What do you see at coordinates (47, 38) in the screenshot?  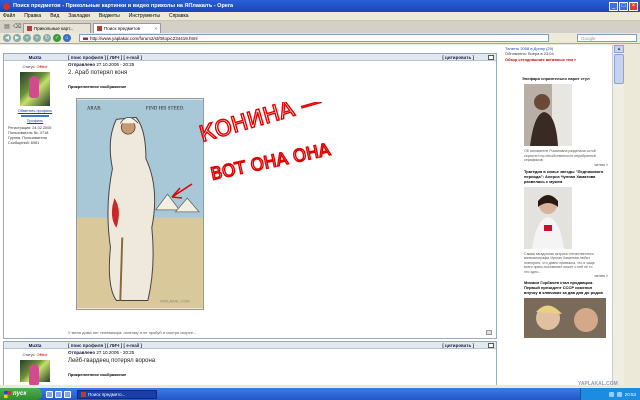 I see `reload-icon: ↻` at bounding box center [47, 38].